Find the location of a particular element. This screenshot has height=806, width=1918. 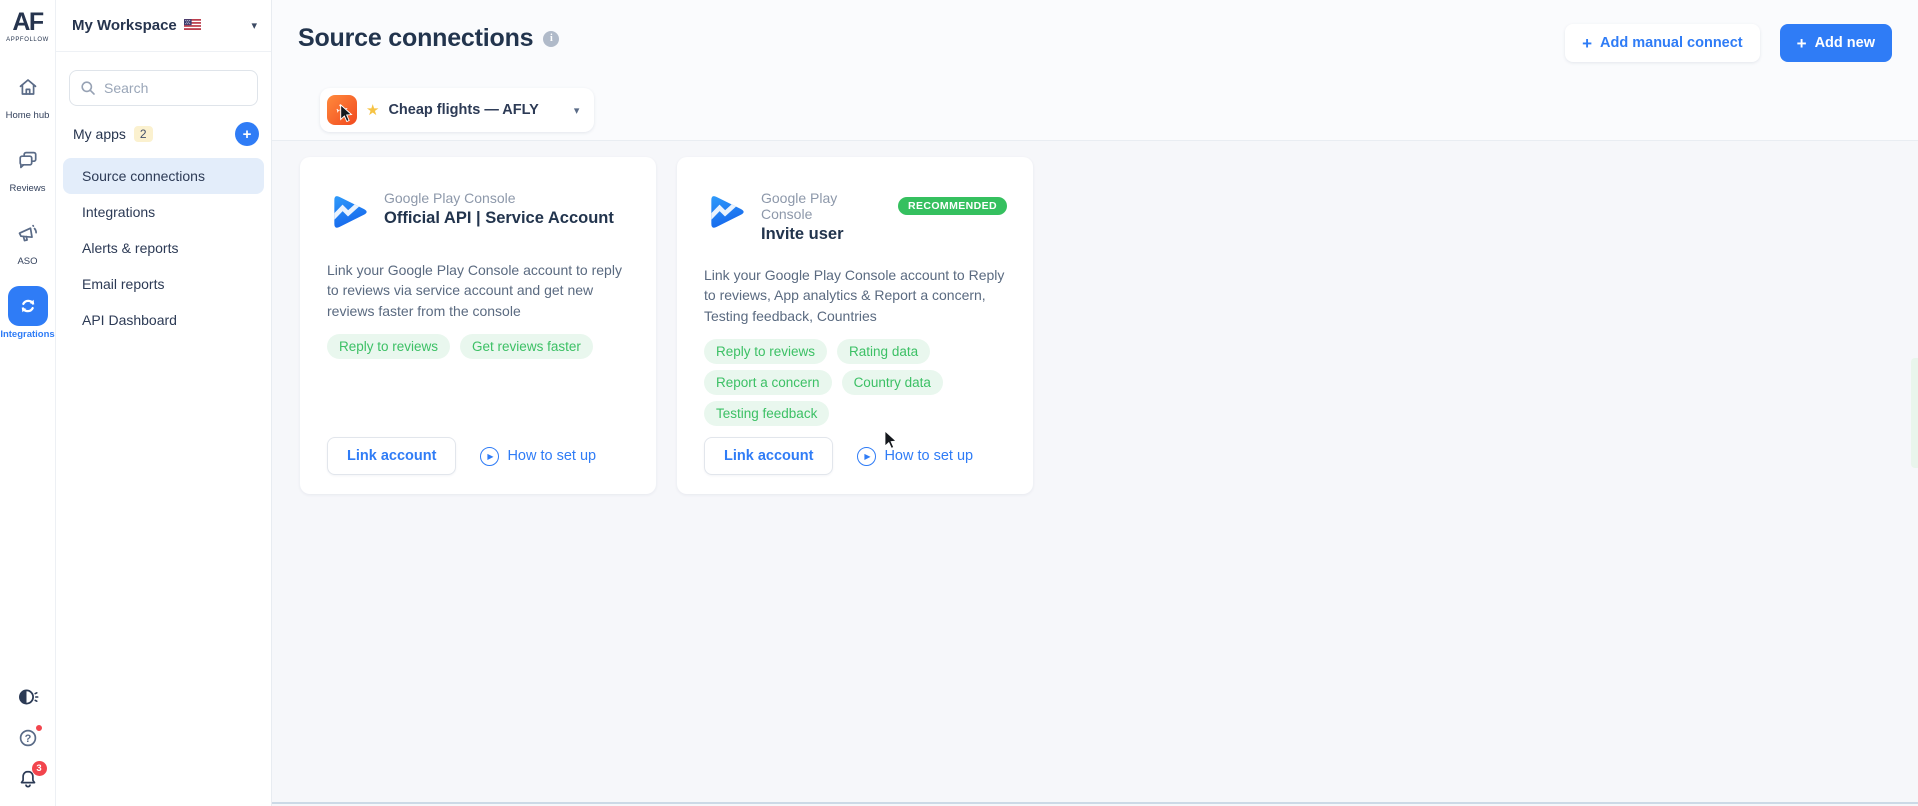

favorite-star-icon: ★ is located at coordinates (373, 110).